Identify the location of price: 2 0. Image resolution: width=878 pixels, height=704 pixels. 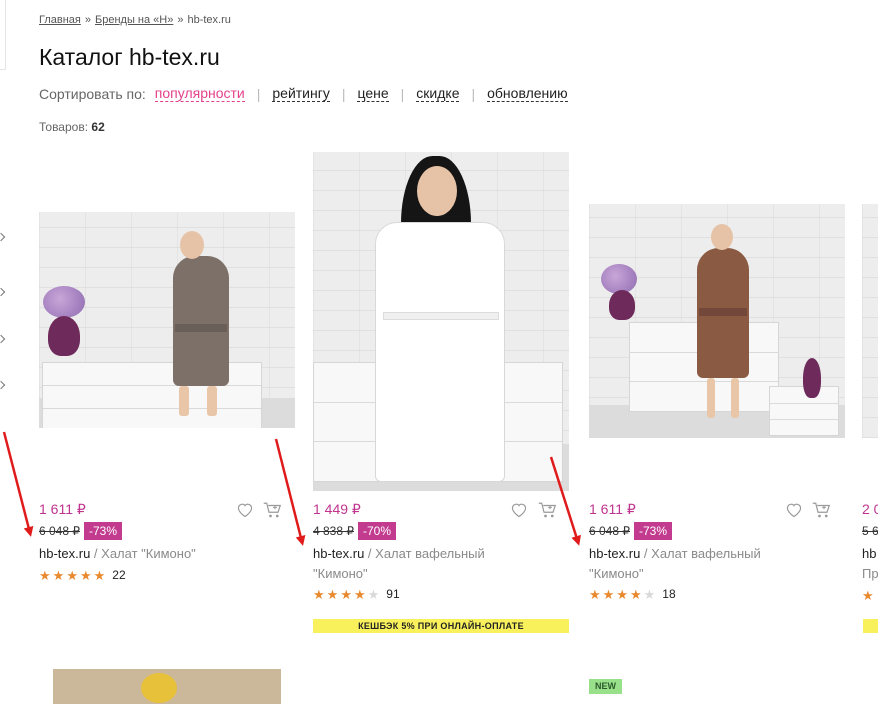
(870, 509).